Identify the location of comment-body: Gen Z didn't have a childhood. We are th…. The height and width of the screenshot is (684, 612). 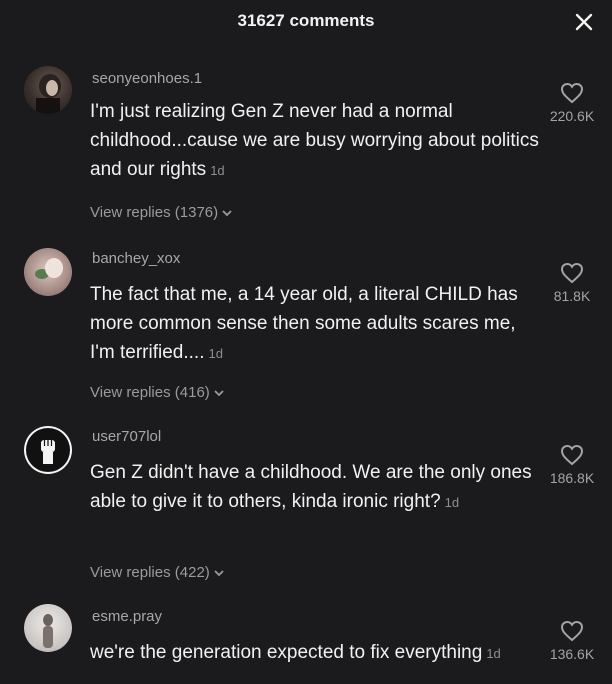
(311, 487).